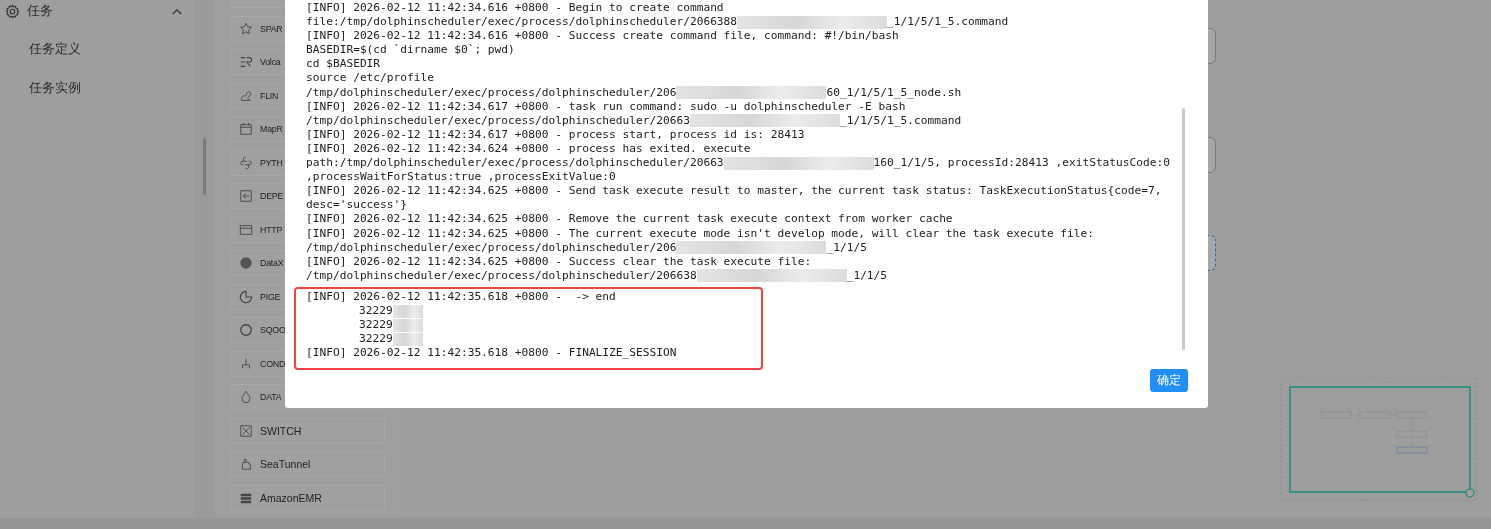 Image resolution: width=1491 pixels, height=529 pixels. Describe the element at coordinates (291, 497) in the screenshot. I see `task-type-label: AmazonEMR` at that location.